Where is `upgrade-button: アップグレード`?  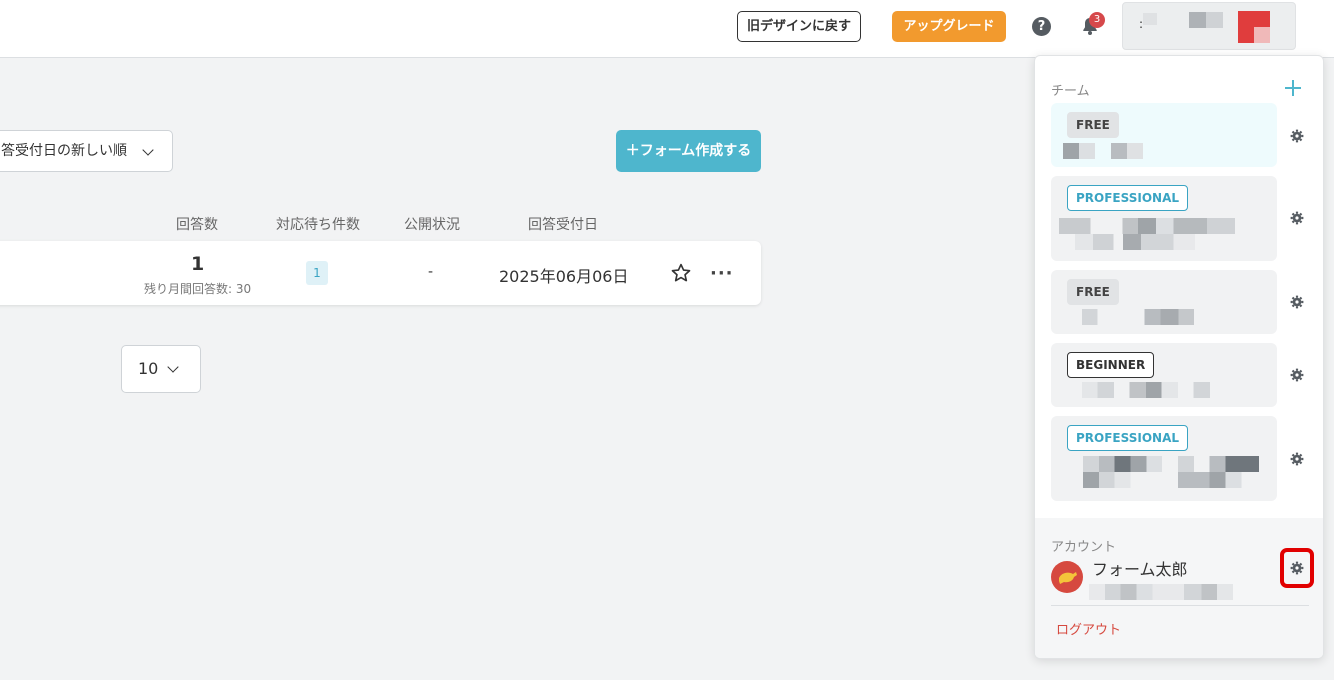
upgrade-button: アップグレード is located at coordinates (949, 26).